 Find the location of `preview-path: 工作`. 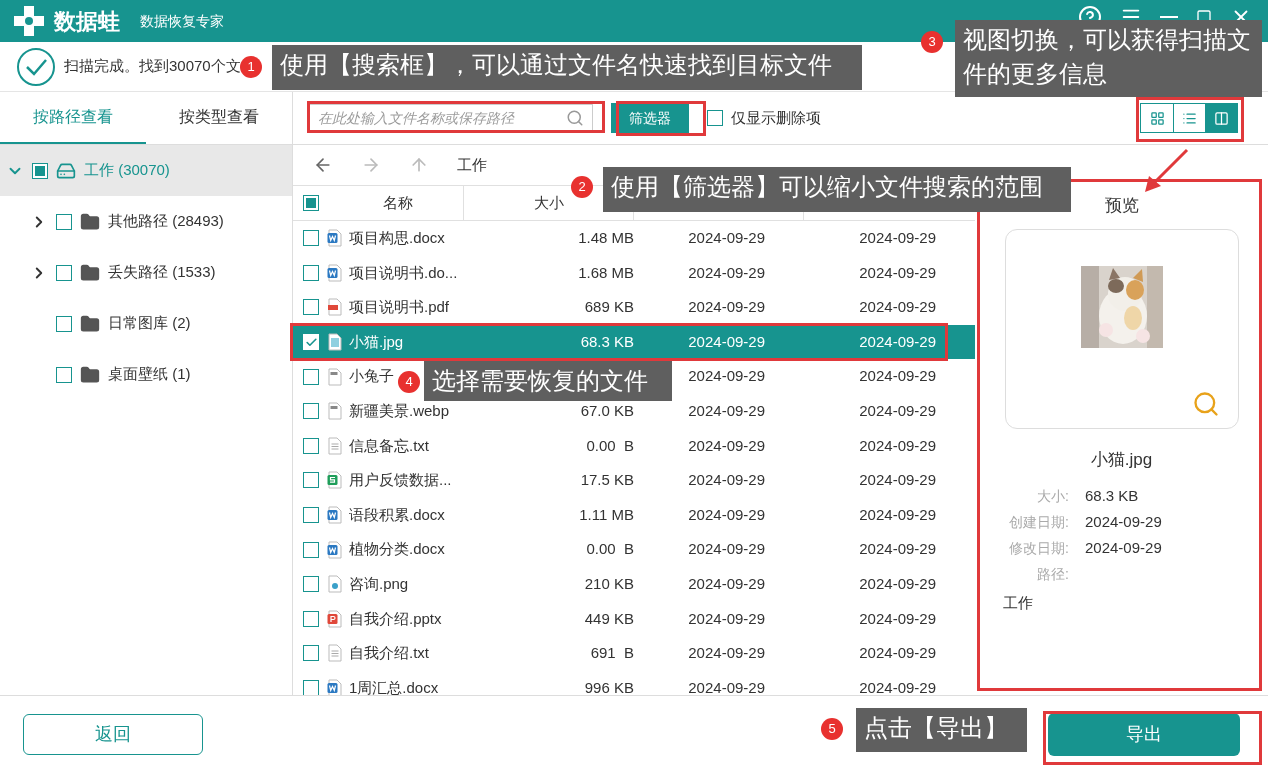

preview-path: 工作 is located at coordinates (1018, 603).